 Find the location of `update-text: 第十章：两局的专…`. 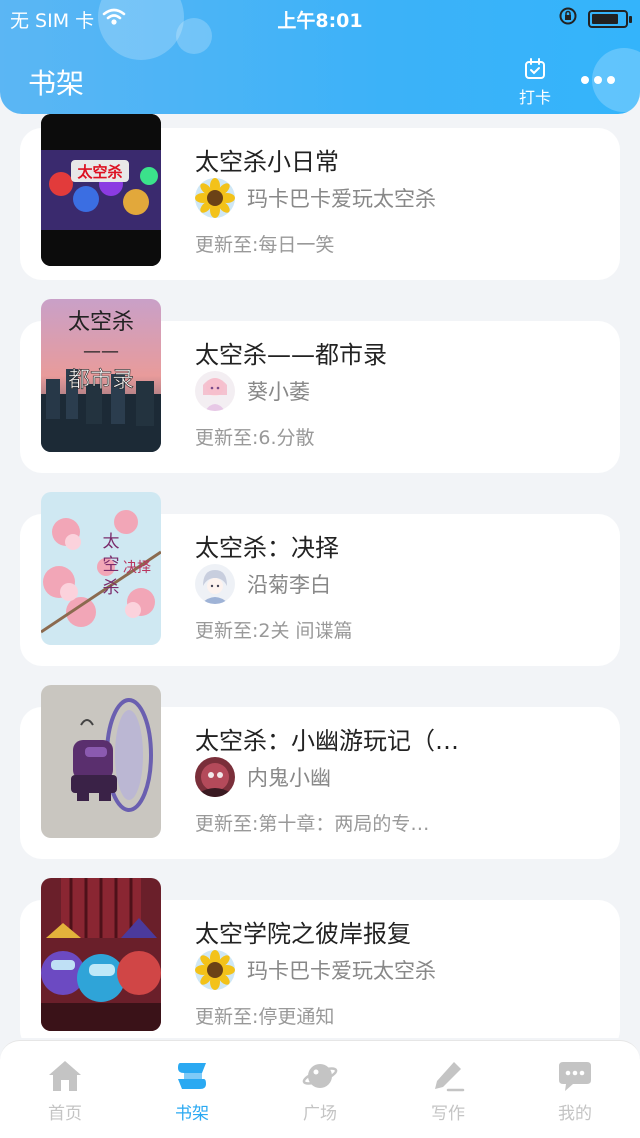

update-text: 第十章：两局的专… is located at coordinates (344, 824).